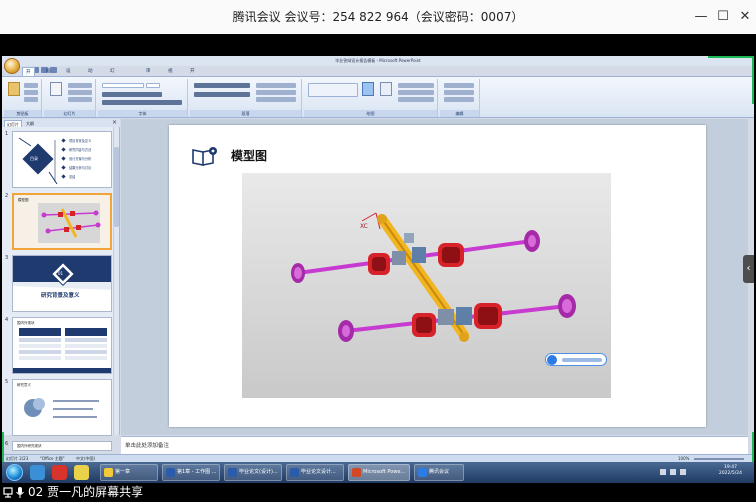 The width and height of the screenshot is (756, 502). What do you see at coordinates (31, 85) in the screenshot?
I see `cut-icon` at bounding box center [31, 85].